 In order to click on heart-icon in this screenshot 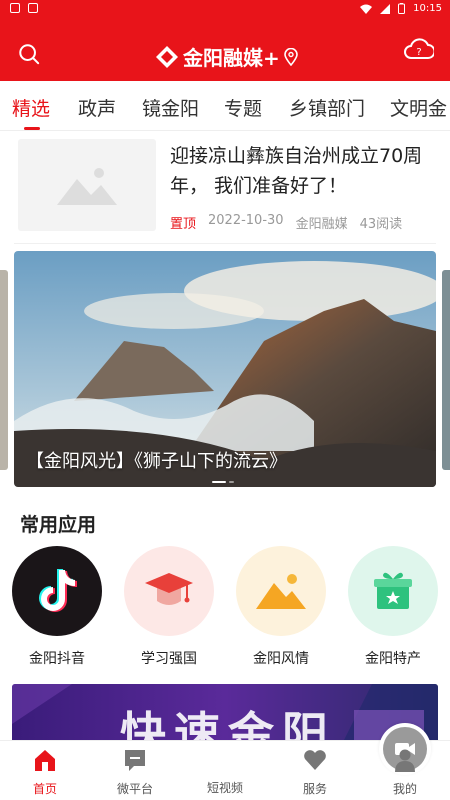, I will do `click(315, 760)`.